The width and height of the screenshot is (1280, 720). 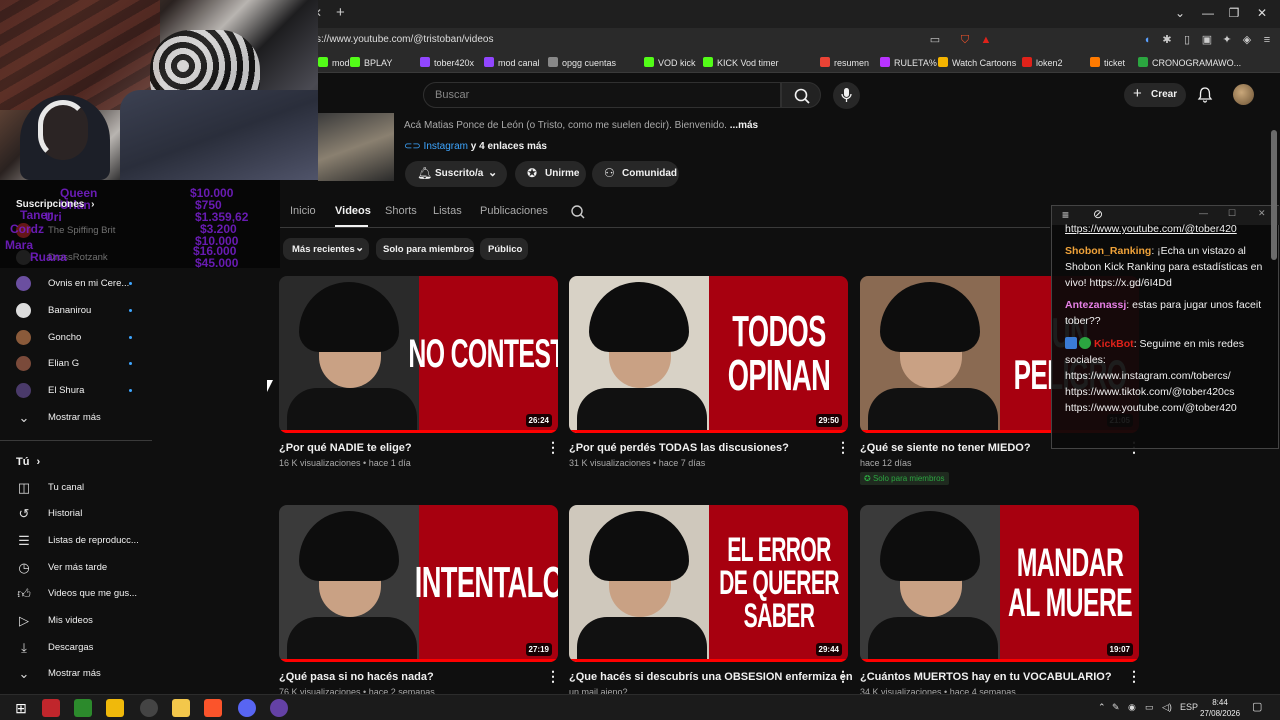 I want to click on video-title: ¿Qué pasa si no hacés nada?, so click(x=356, y=677).